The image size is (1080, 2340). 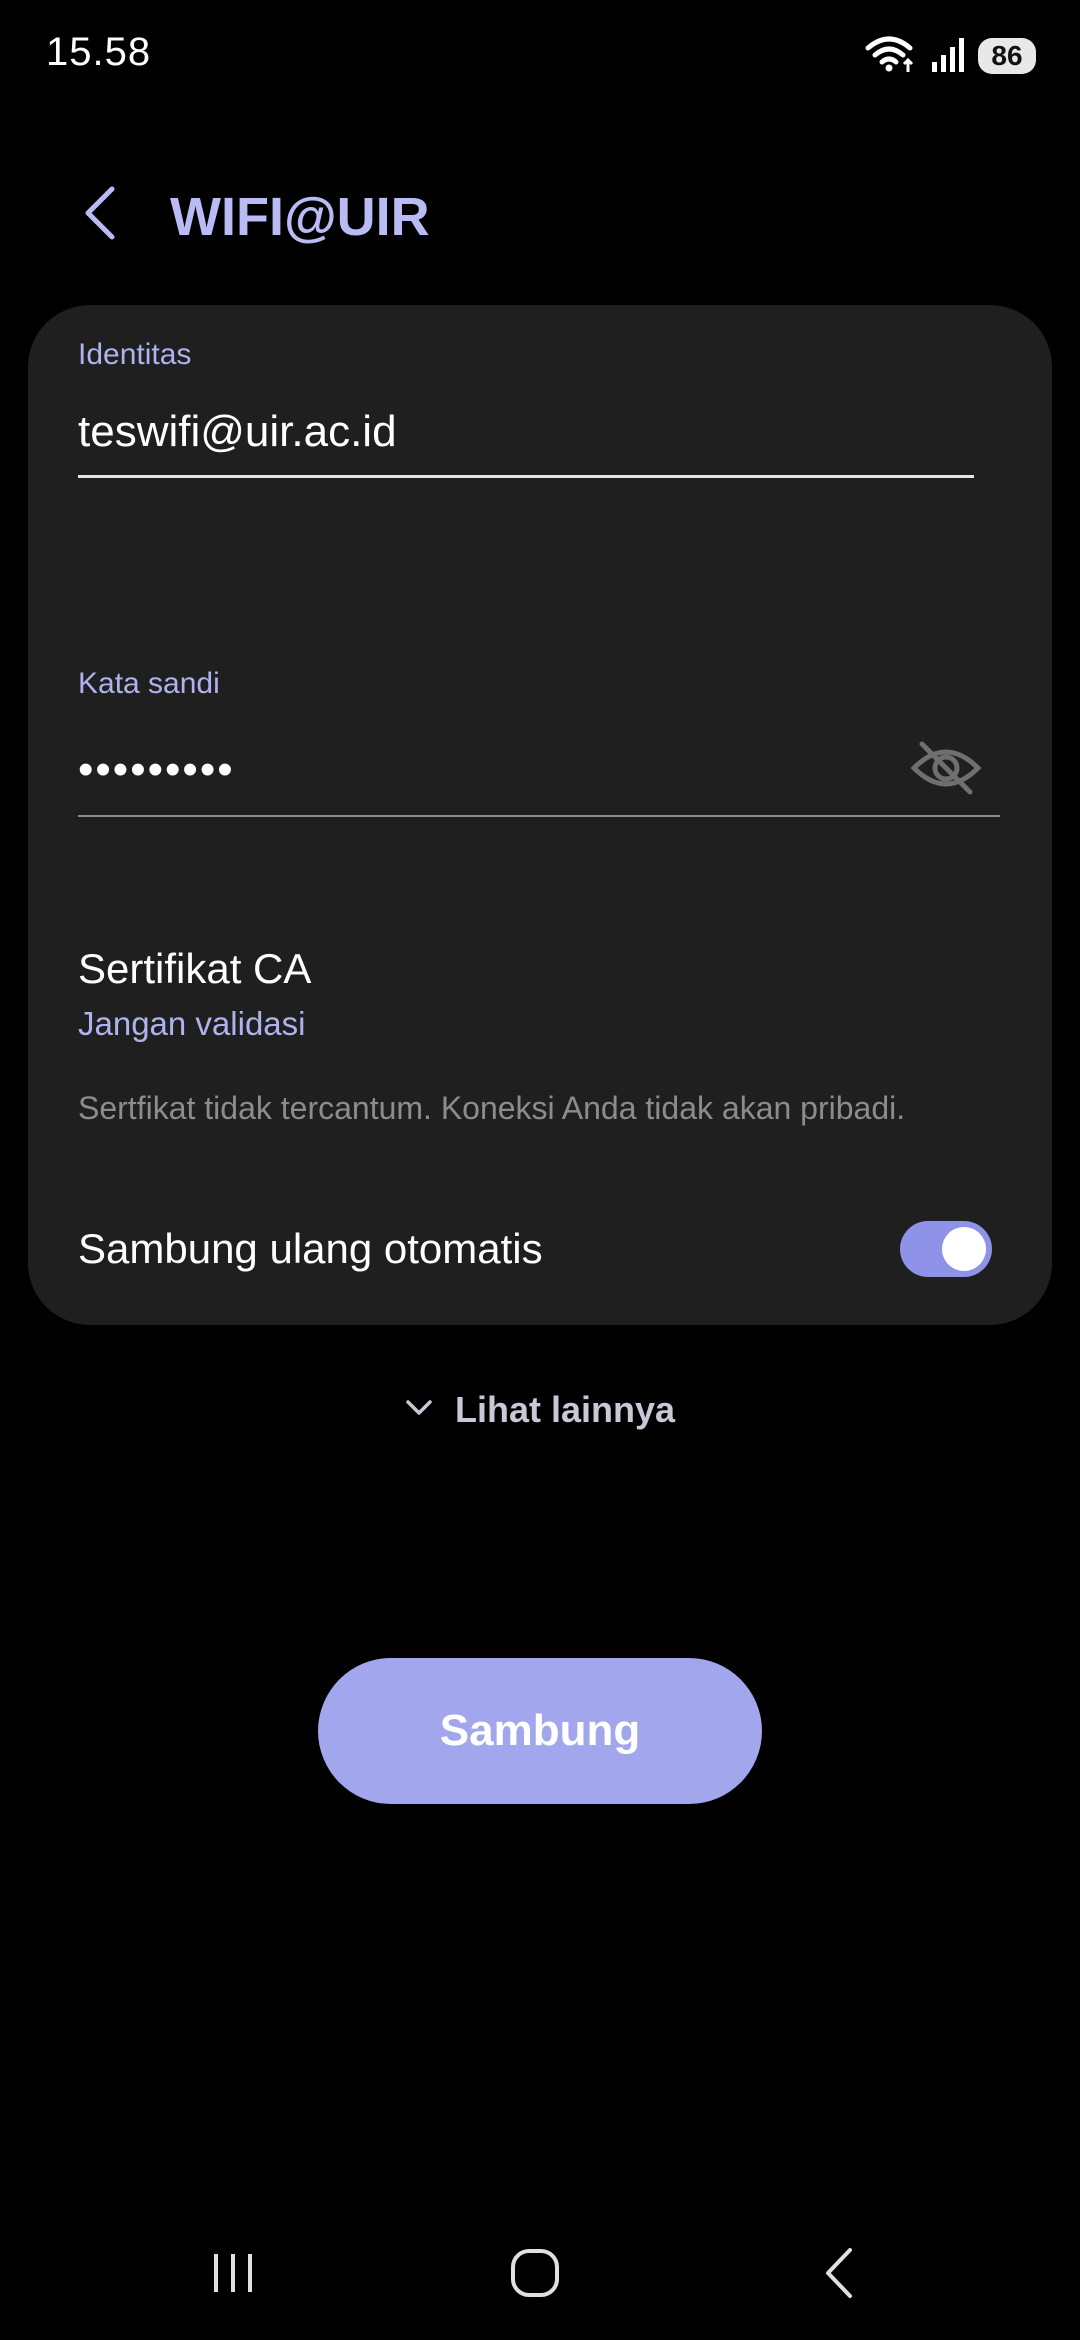 I want to click on password-underline, so click(x=539, y=816).